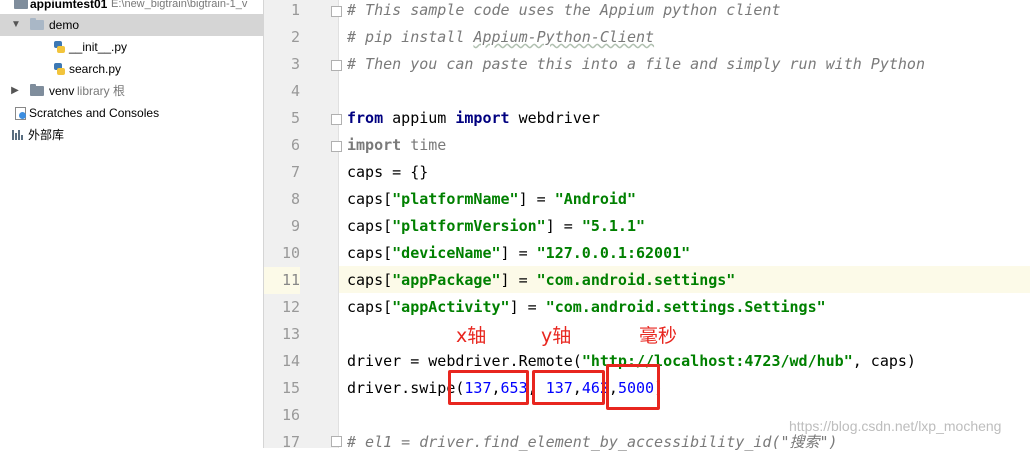 The height and width of the screenshot is (456, 1030). What do you see at coordinates (16, 25) in the screenshot?
I see `chevron-down-icon: ▼` at bounding box center [16, 25].